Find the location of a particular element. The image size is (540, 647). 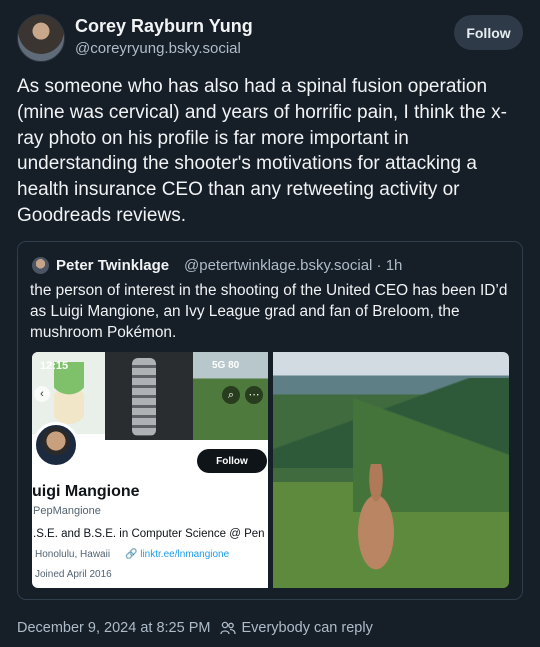

hiker-figure is located at coordinates (376, 526).